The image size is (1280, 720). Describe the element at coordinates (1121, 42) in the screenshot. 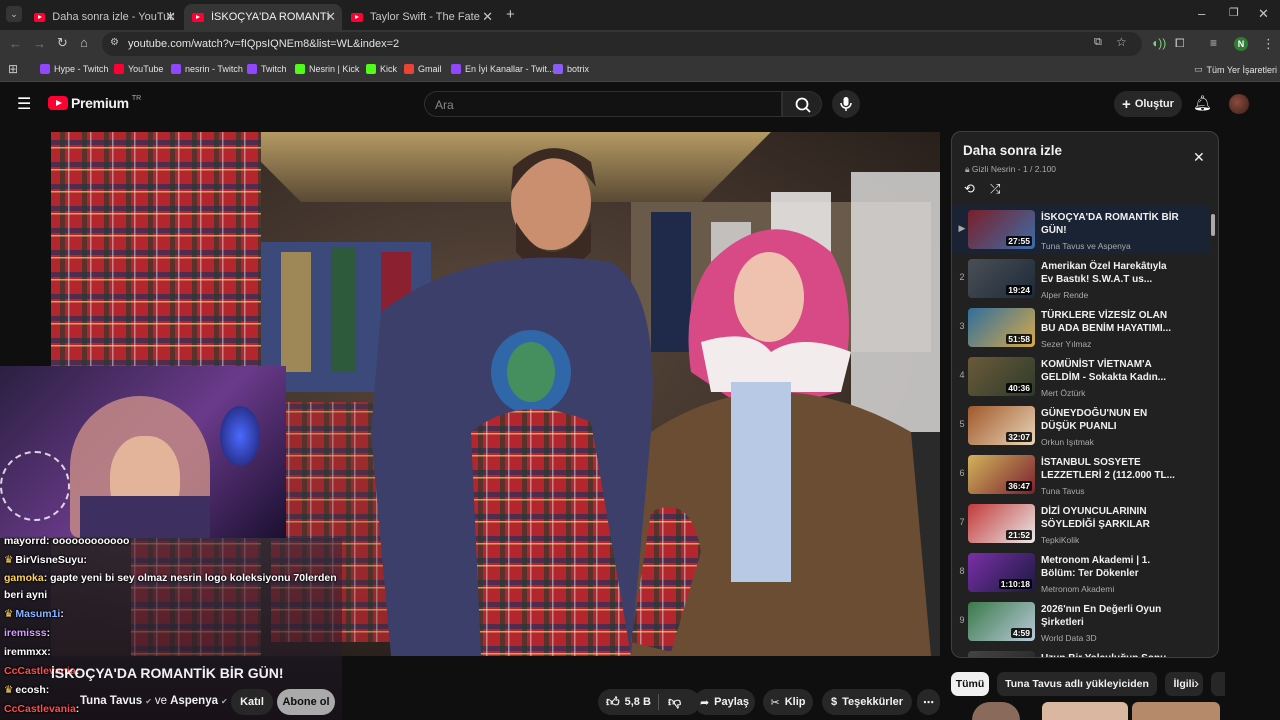

I see `bookmark-star-icon: ☆` at that location.